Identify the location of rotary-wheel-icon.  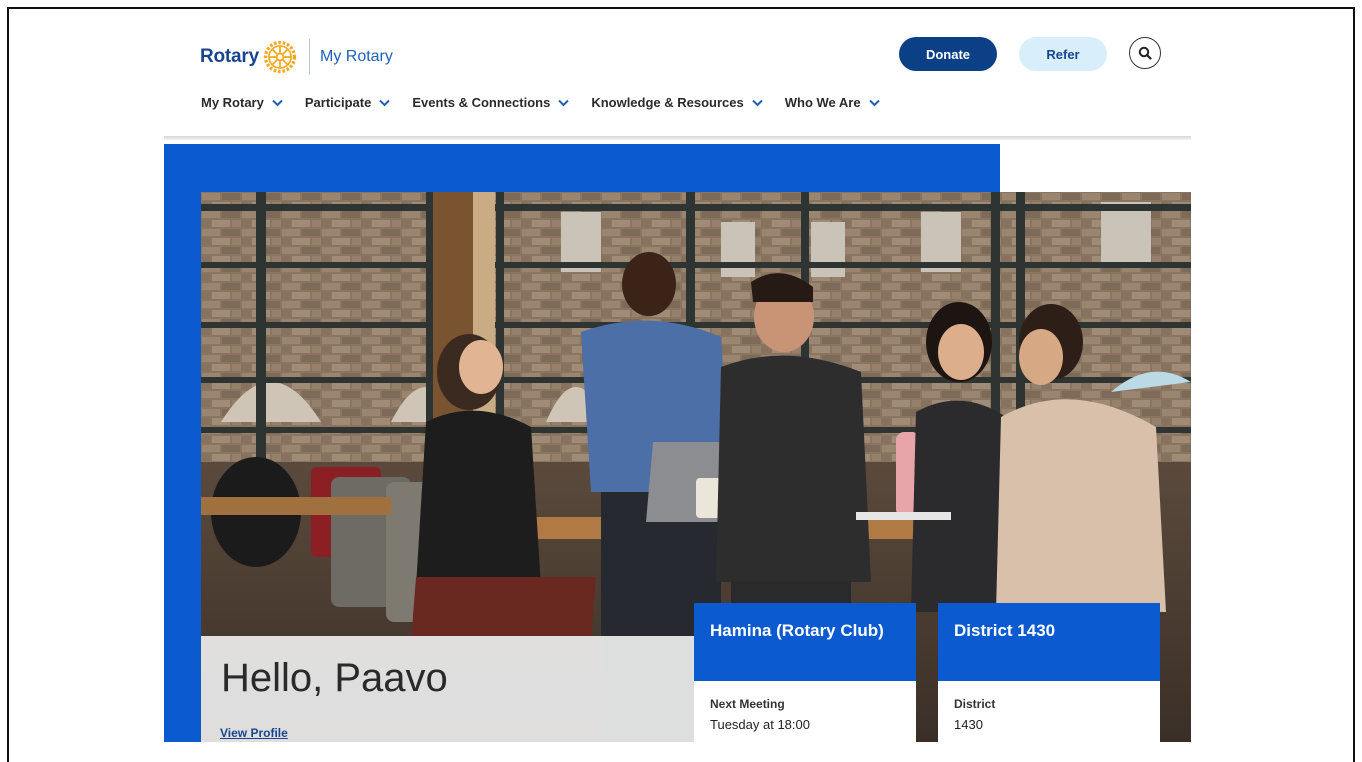
(280, 57).